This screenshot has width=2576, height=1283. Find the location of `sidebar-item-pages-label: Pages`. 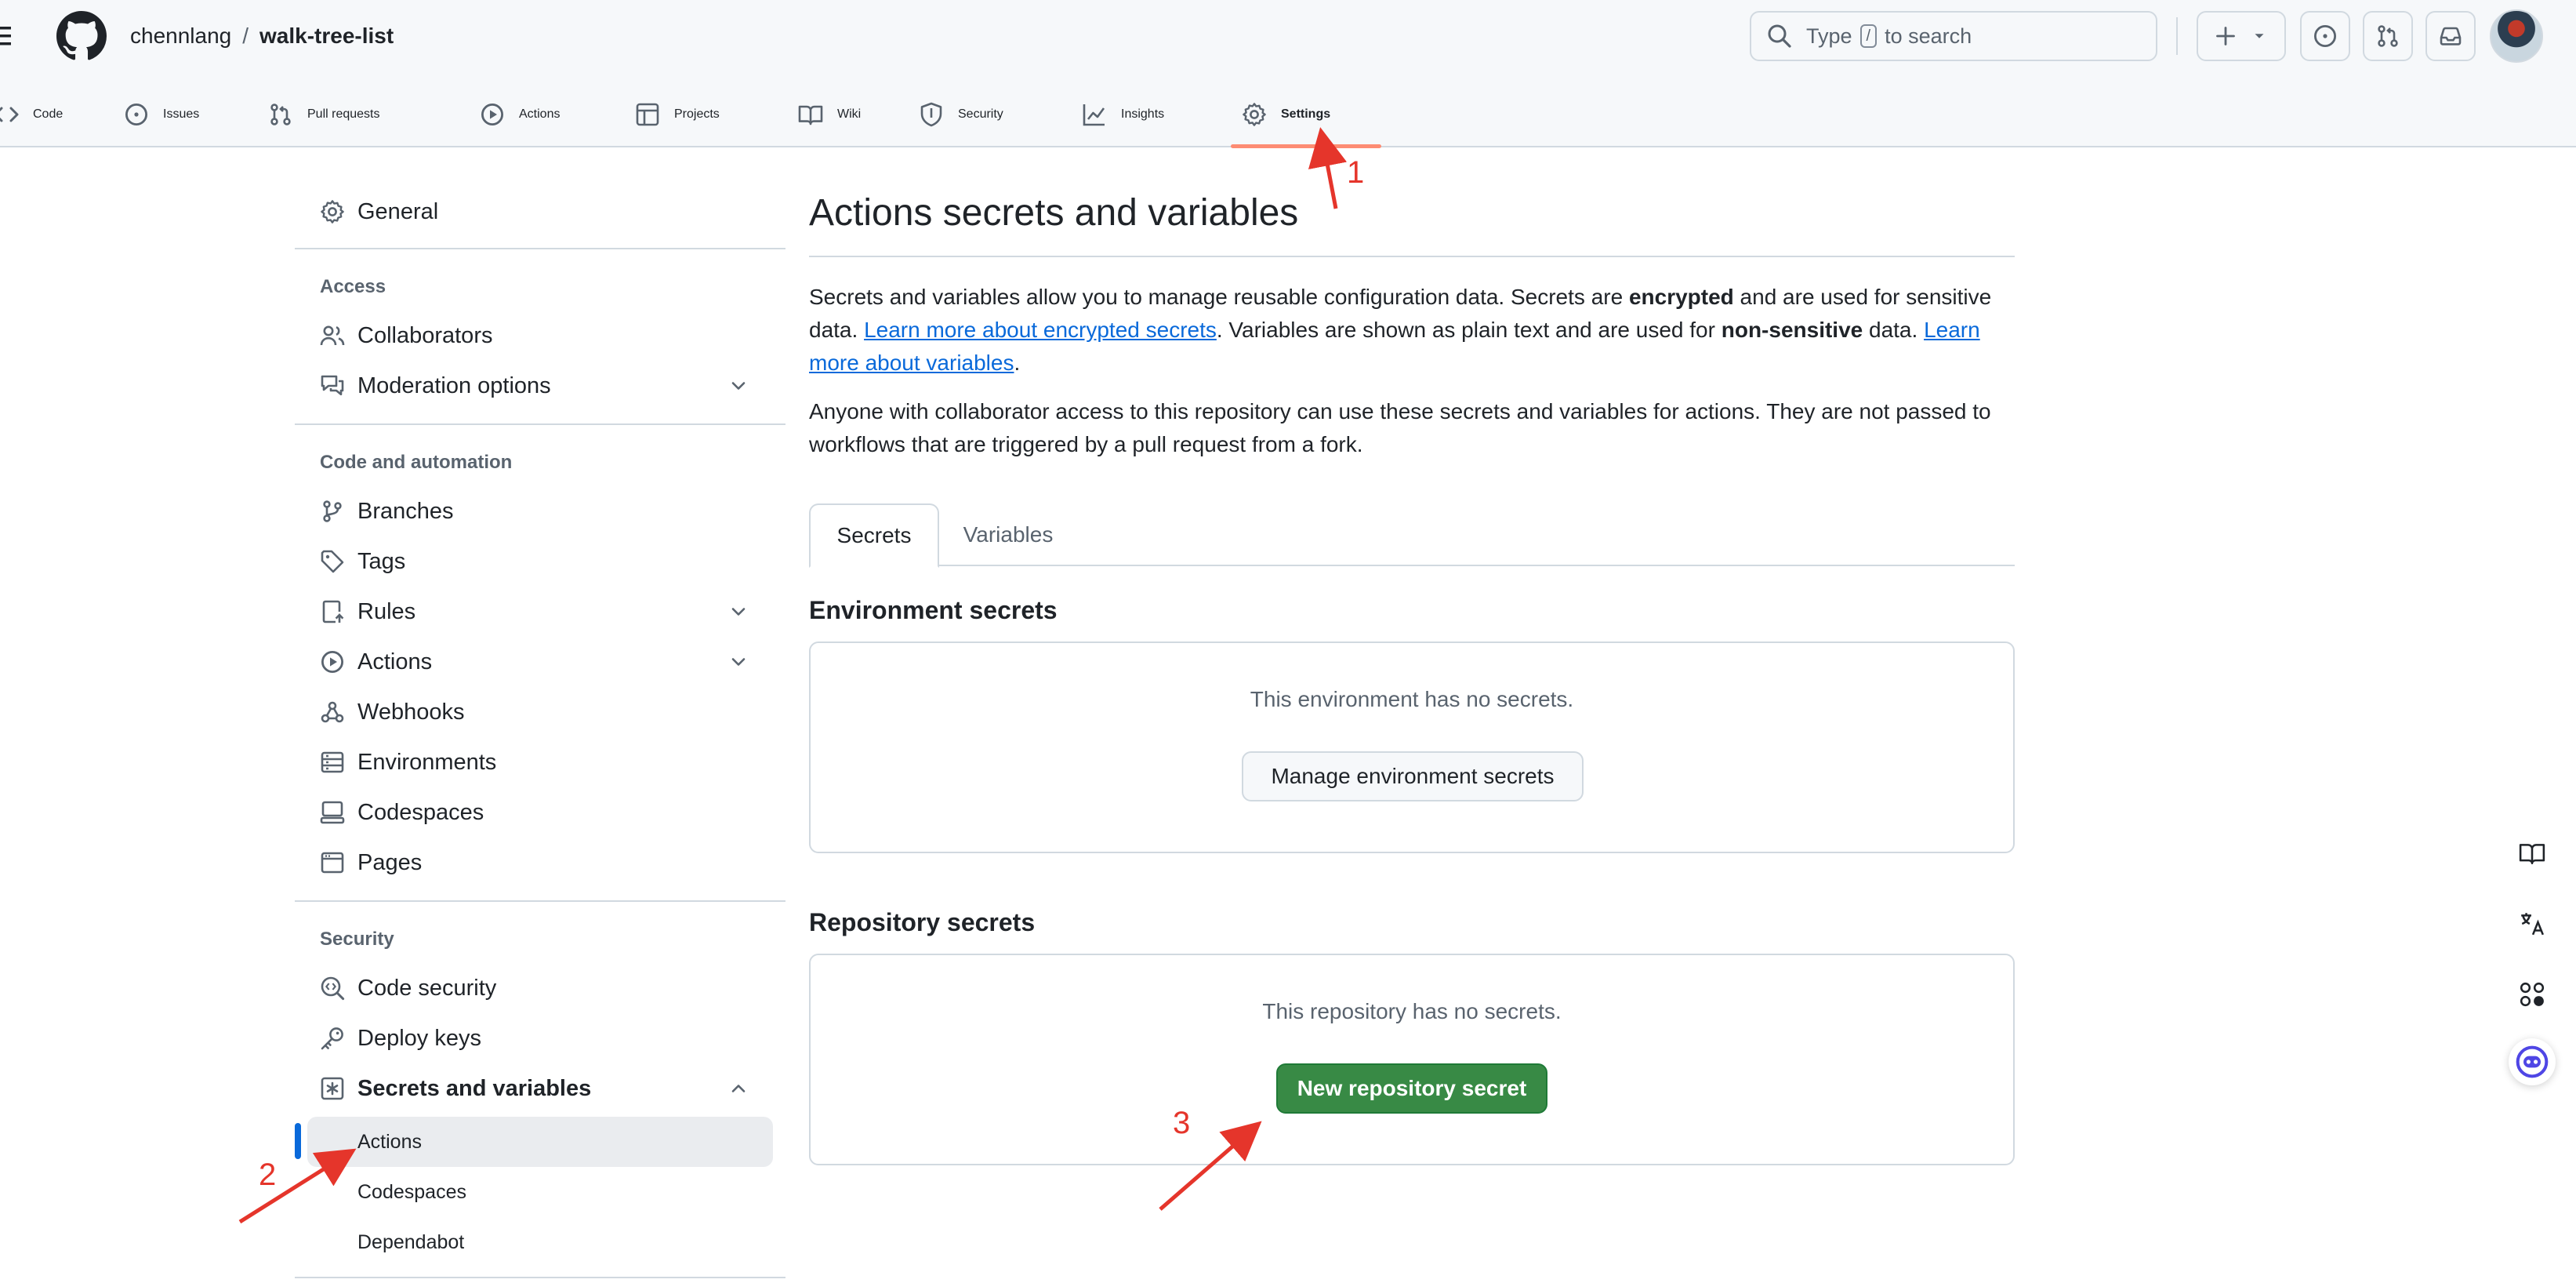

sidebar-item-pages-label: Pages is located at coordinates (390, 862).